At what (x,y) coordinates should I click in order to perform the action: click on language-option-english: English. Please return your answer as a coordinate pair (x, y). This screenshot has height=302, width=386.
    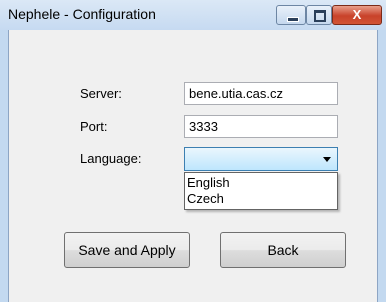
    Looking at the image, I should click on (208, 183).